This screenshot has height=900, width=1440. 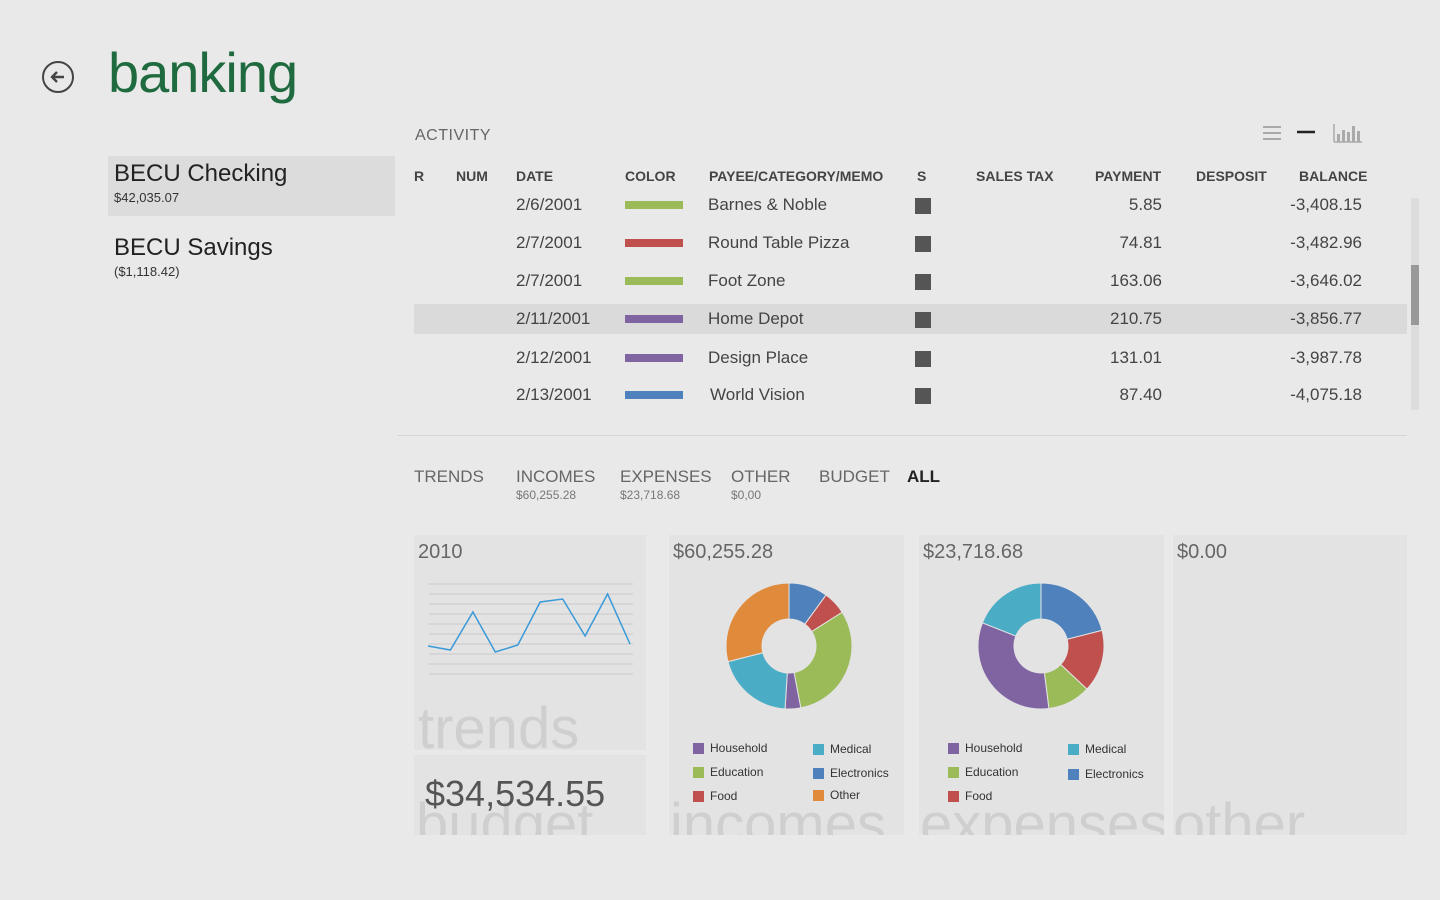 I want to click on row-payment: 5.85, so click(x=1145, y=204).